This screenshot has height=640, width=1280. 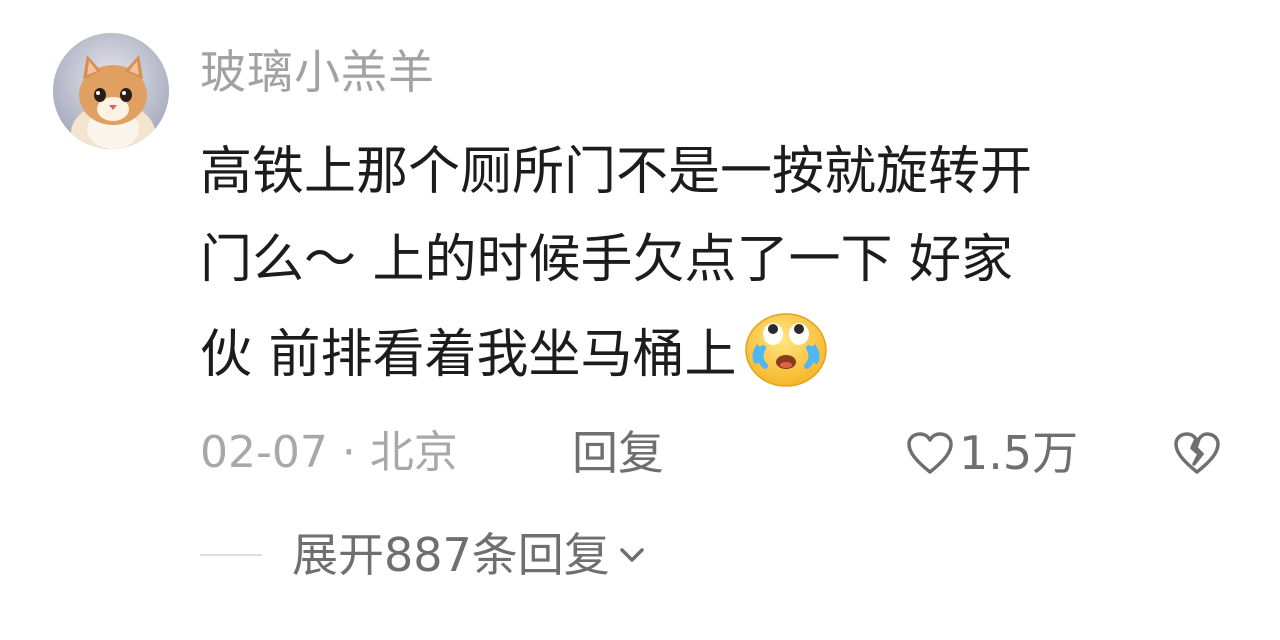 I want to click on comment-meta-row: 02-07 · 北京 回复 1.5万, so click(x=720, y=453).